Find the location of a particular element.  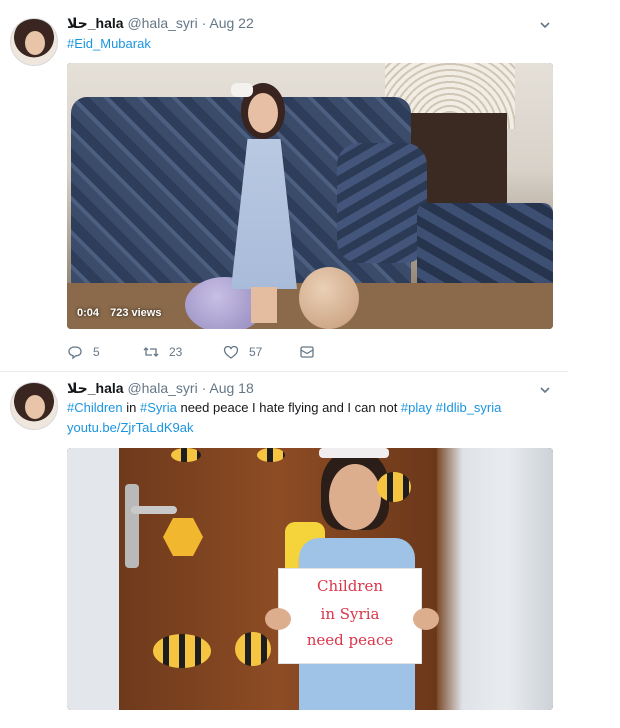

retweet-count: 23 is located at coordinates (176, 352).